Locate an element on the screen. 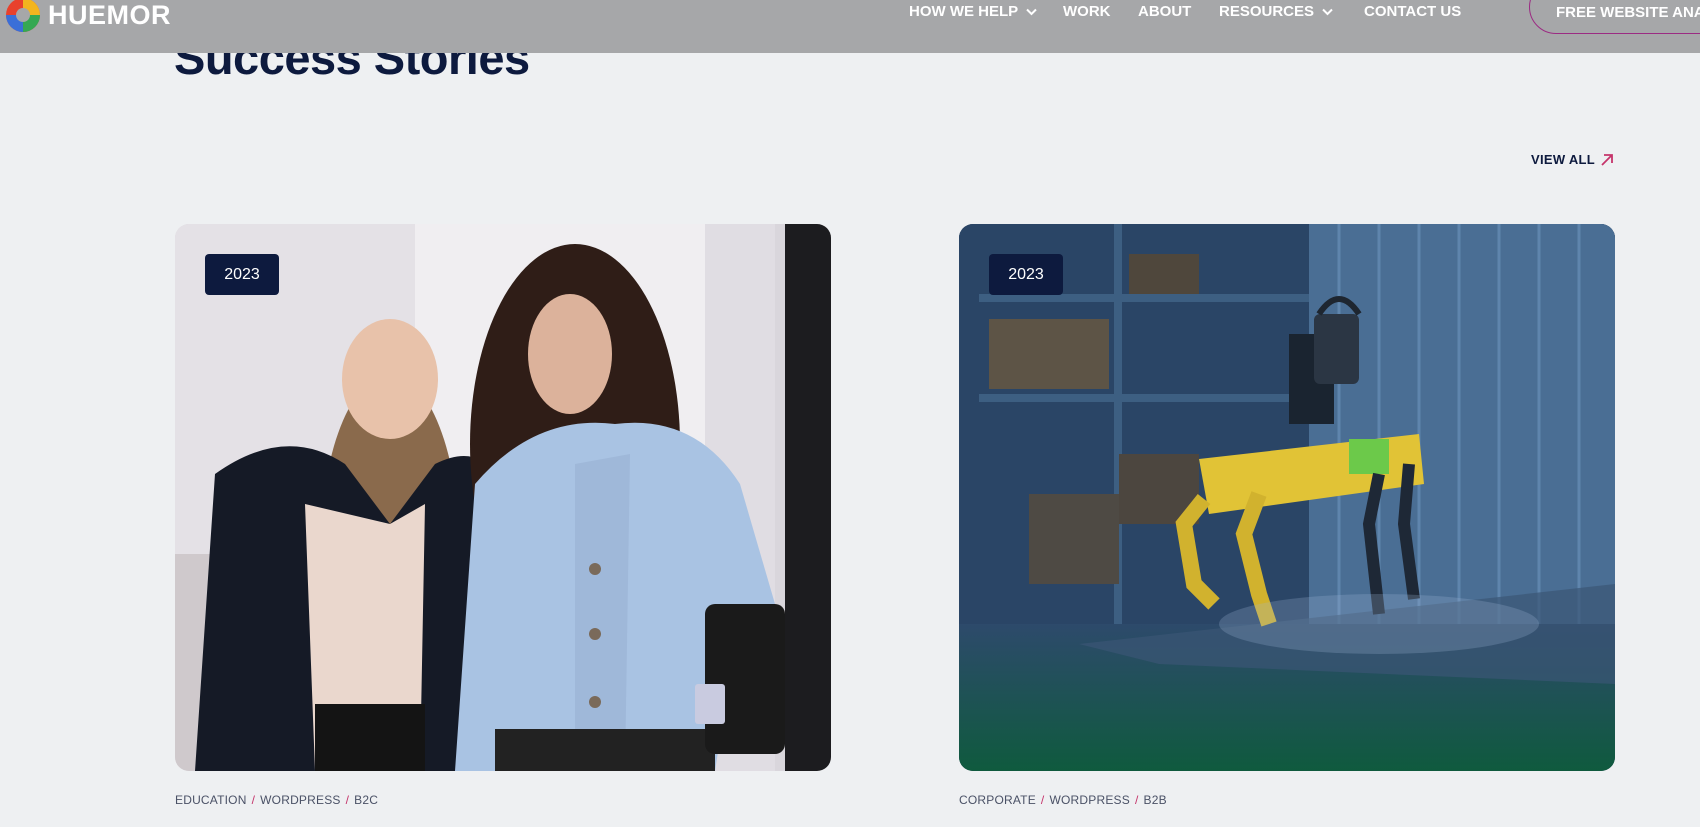 The height and width of the screenshot is (827, 1700). nav-label: WORK is located at coordinates (1087, 11).